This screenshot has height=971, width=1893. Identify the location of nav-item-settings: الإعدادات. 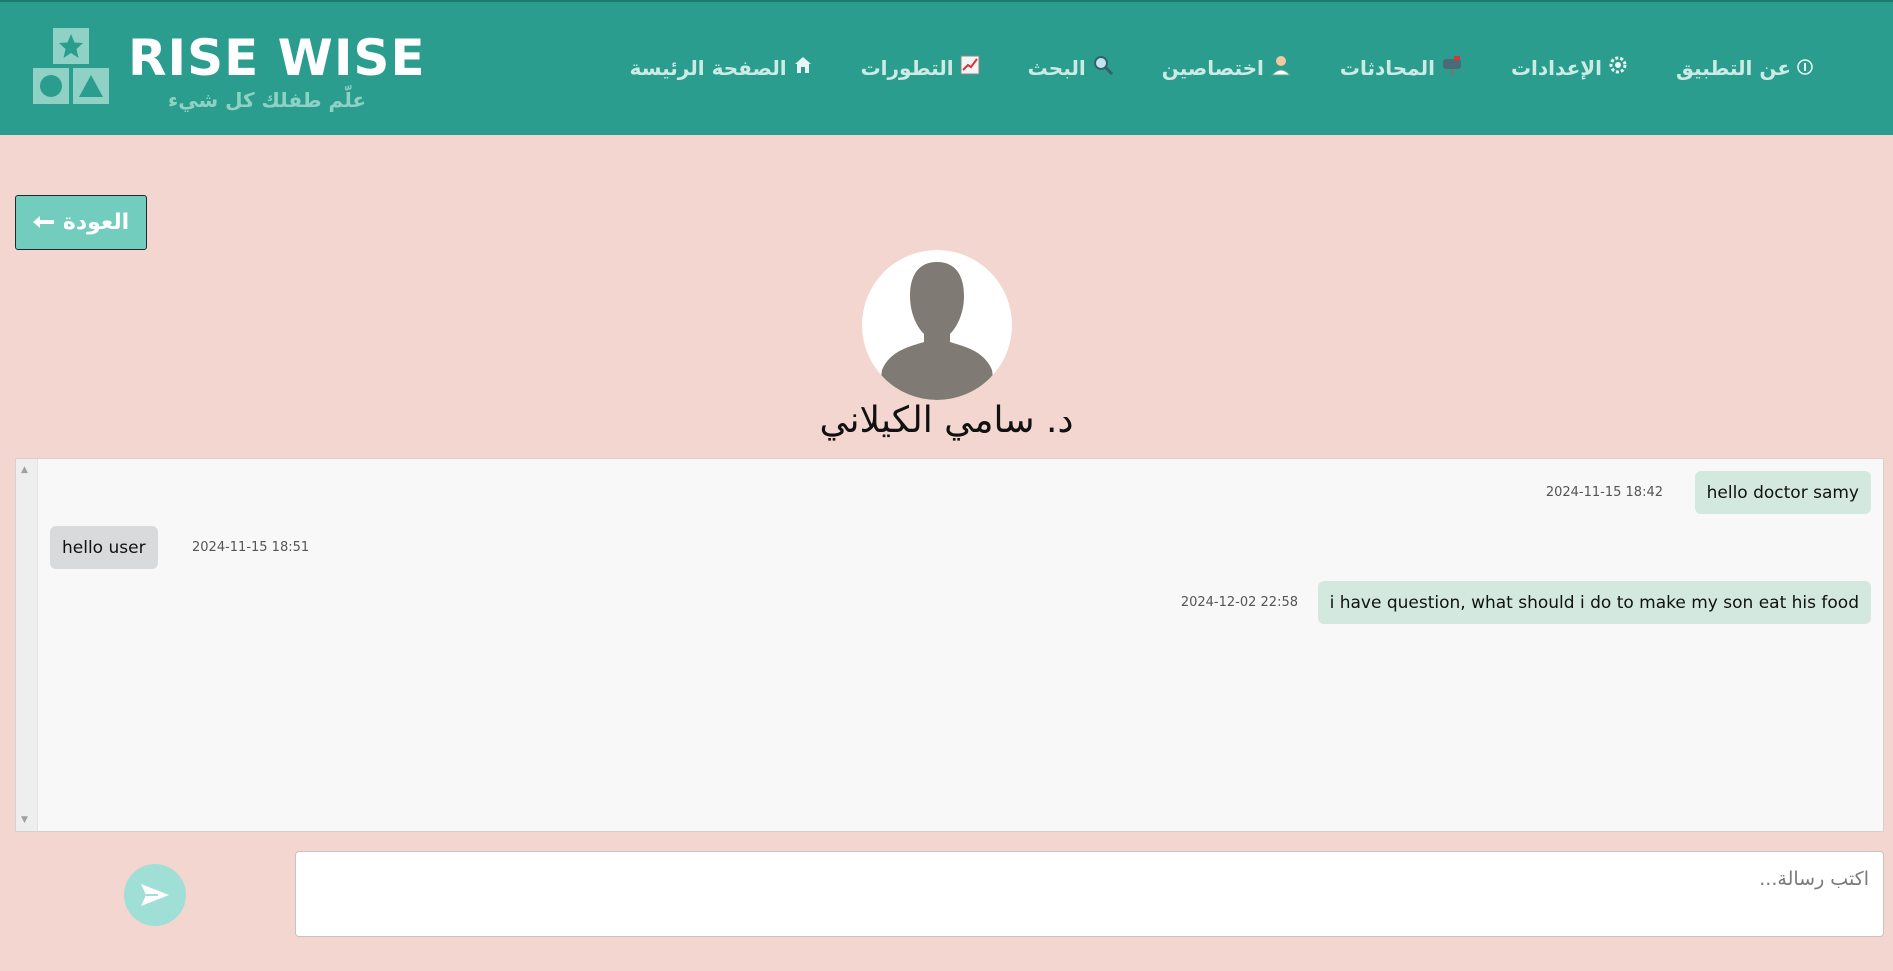
(1569, 67).